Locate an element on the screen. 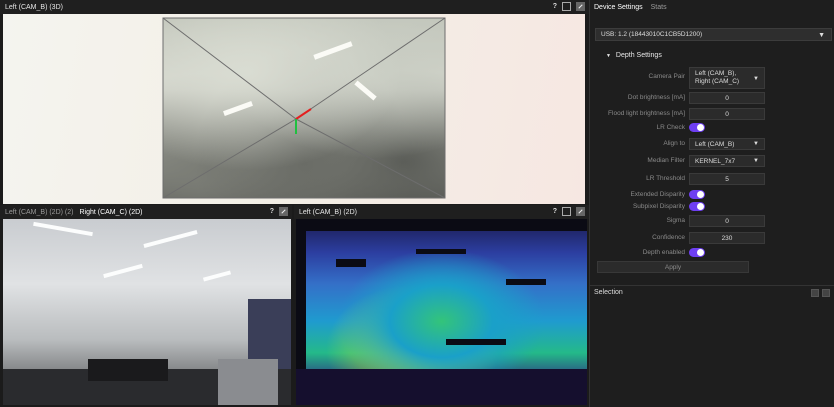 This screenshot has width=834, height=407. extended-disparity-toggle is located at coordinates (697, 194).